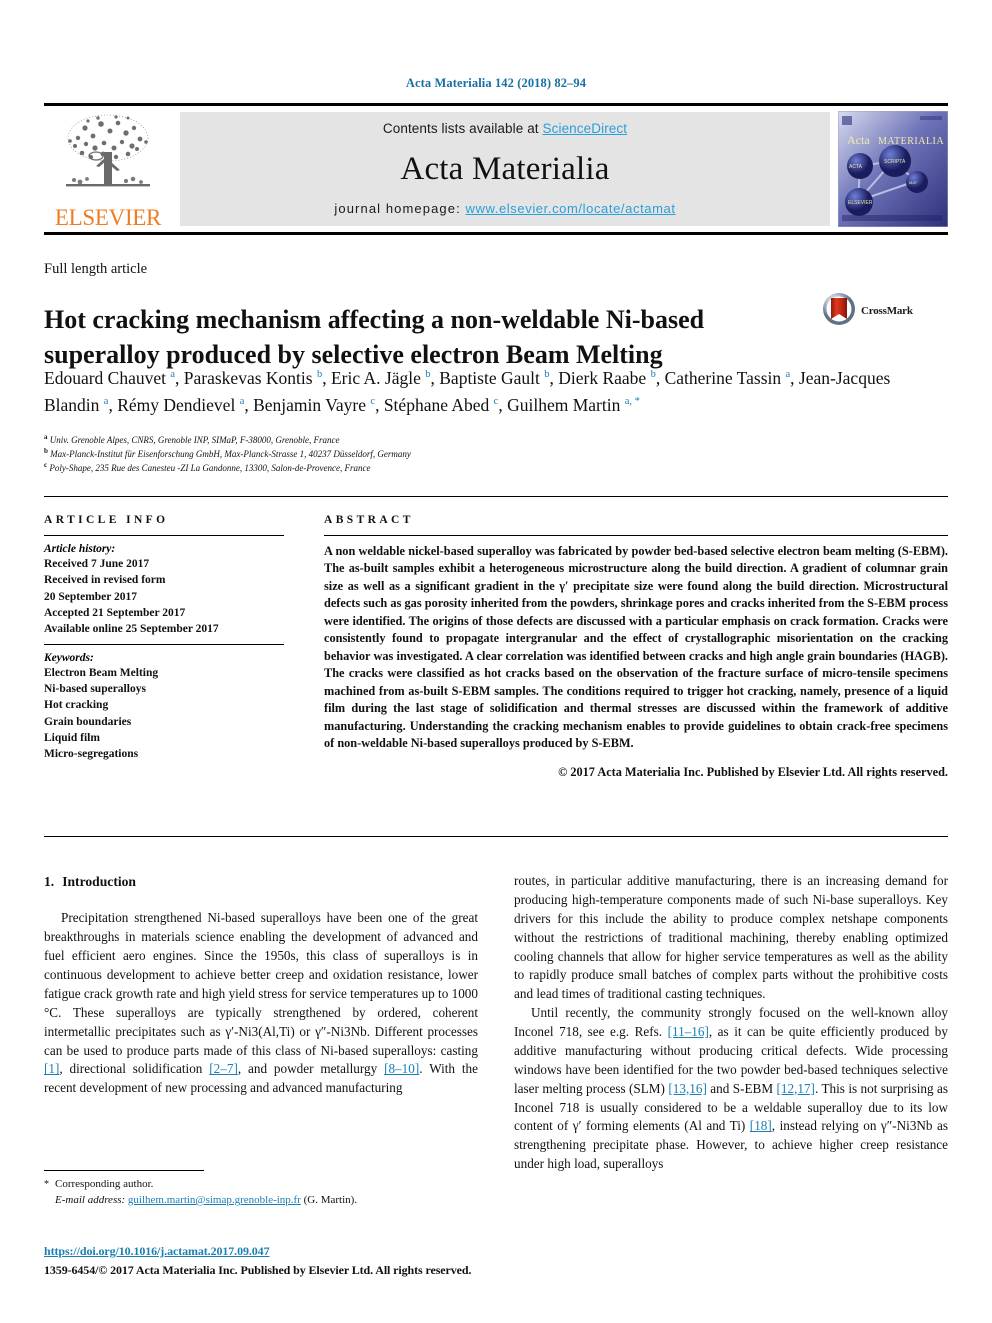  Describe the element at coordinates (496, 836) in the screenshot. I see `info-band-bottom-rule` at that location.